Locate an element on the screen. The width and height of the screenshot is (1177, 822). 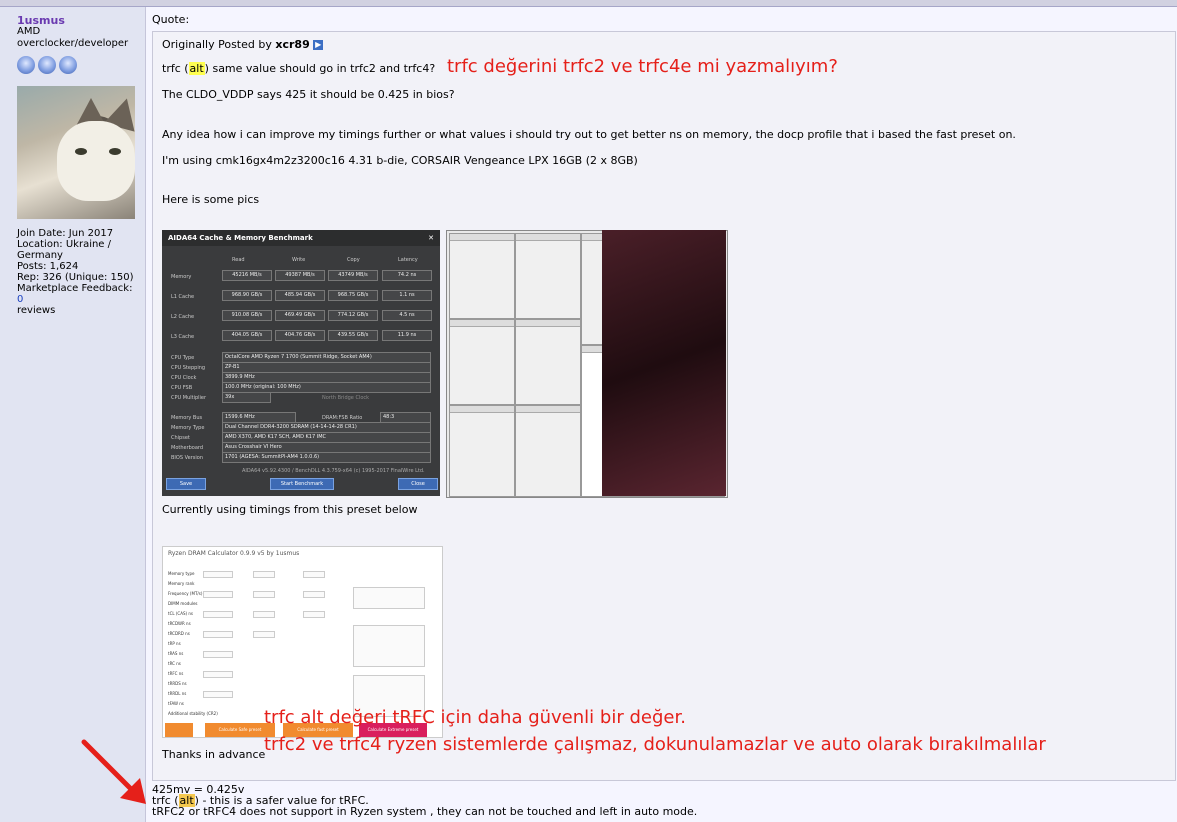
aida-label: Memory Bus is located at coordinates (187, 418).